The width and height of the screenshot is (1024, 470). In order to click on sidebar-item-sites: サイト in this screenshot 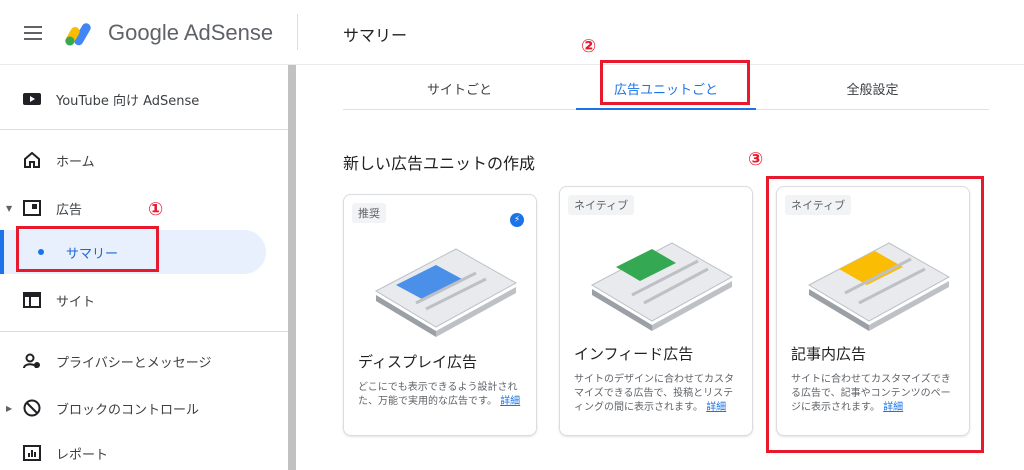, I will do `click(133, 300)`.